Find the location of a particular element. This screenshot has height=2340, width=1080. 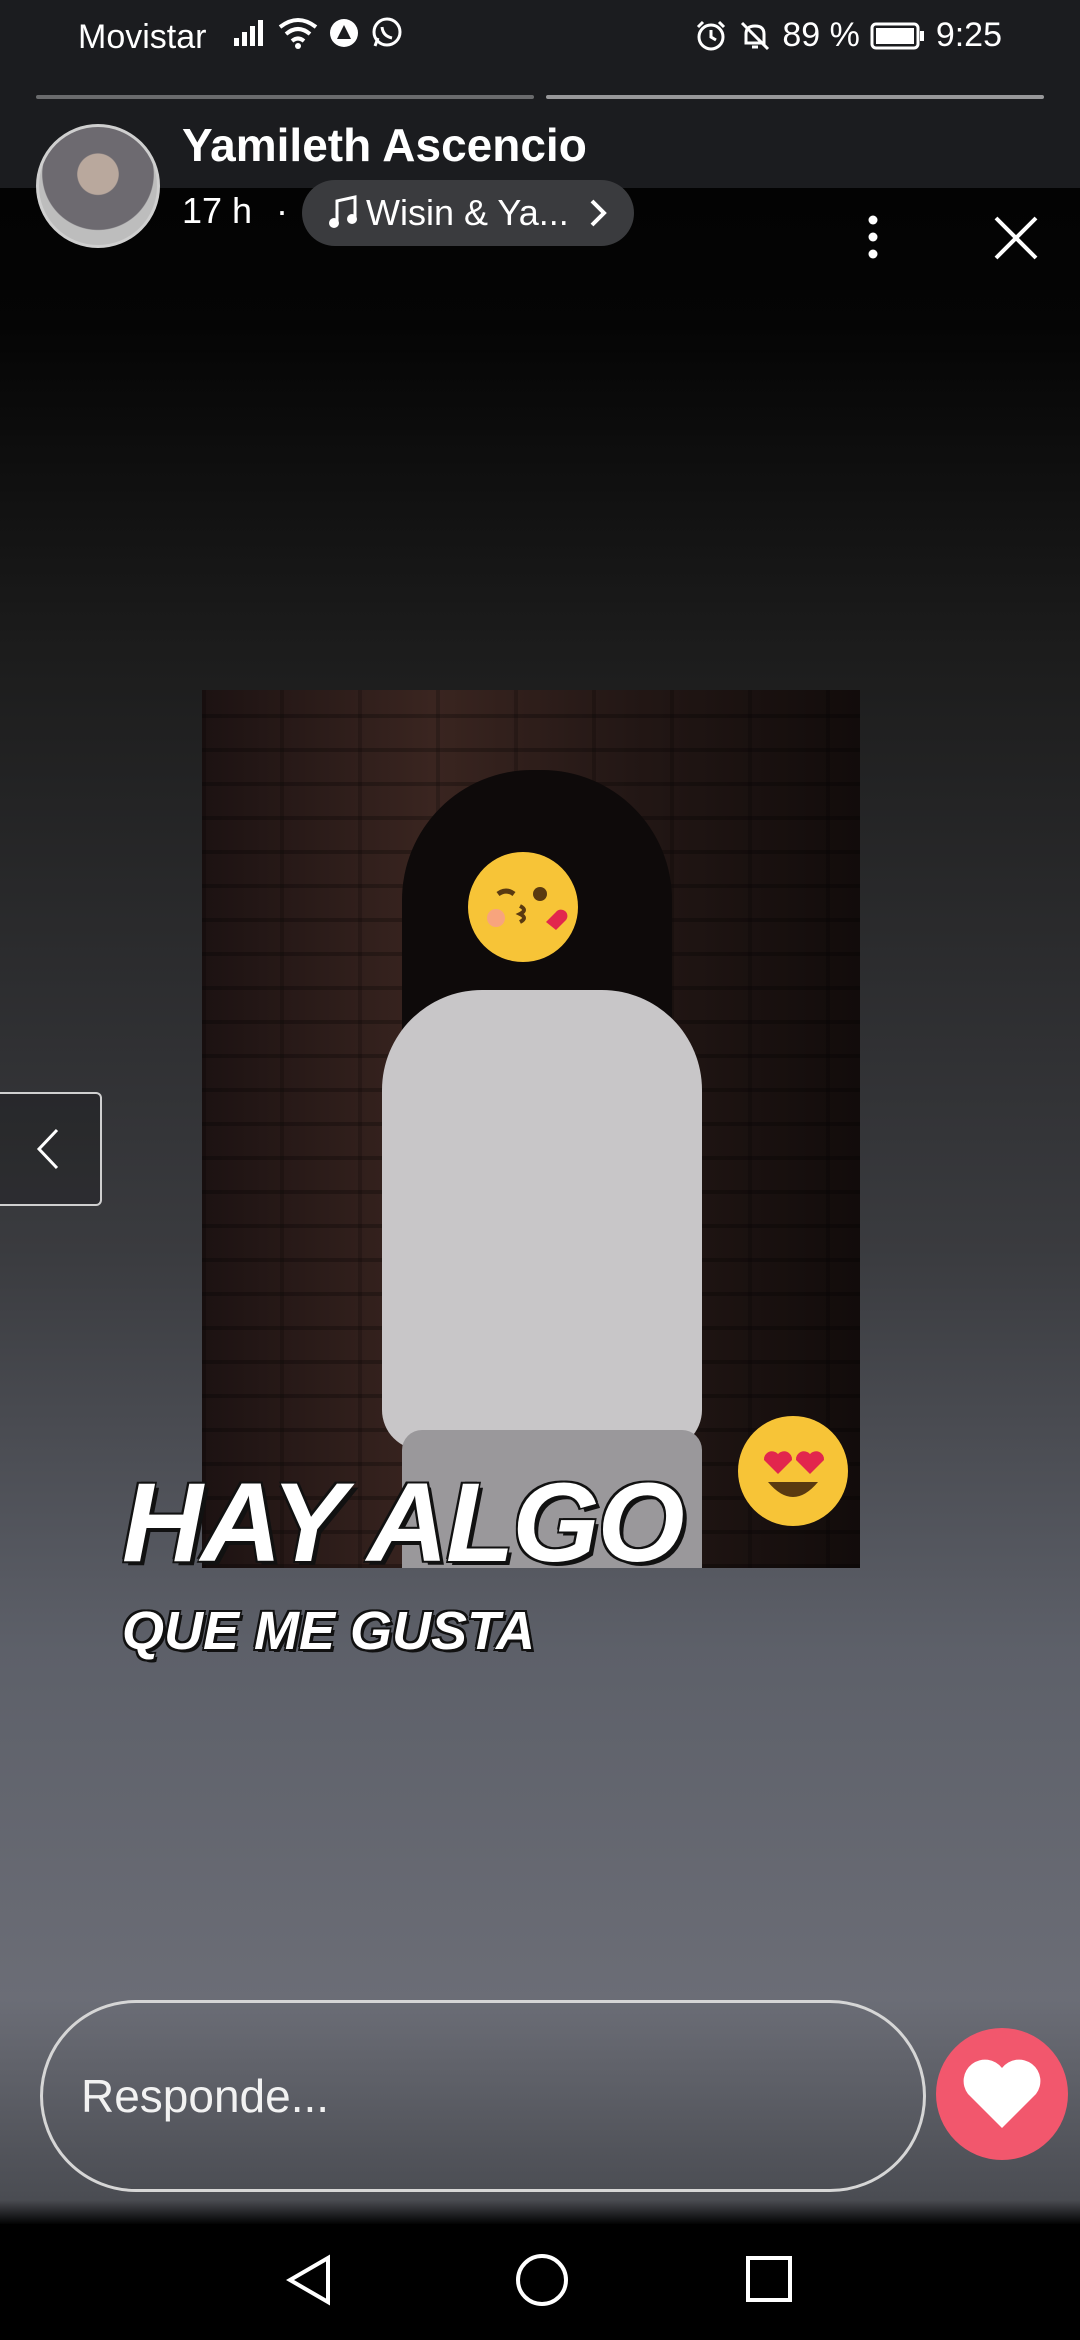

alarm-icon is located at coordinates (711, 36).